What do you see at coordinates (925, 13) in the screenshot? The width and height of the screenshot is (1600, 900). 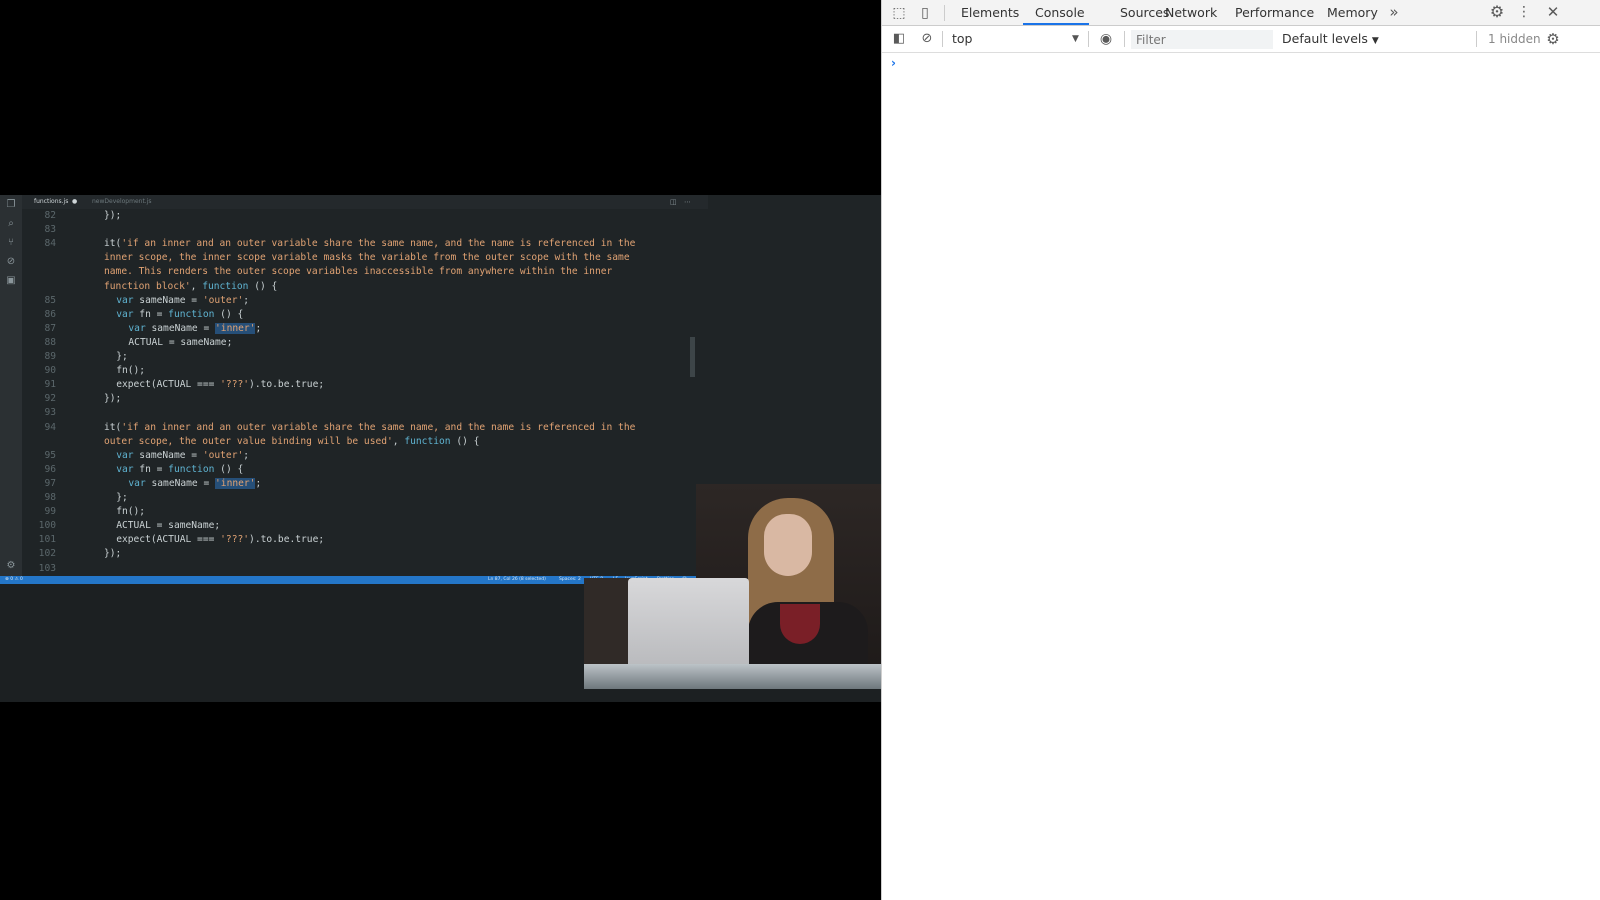 I see `device-toolbar-icon: ▯` at bounding box center [925, 13].